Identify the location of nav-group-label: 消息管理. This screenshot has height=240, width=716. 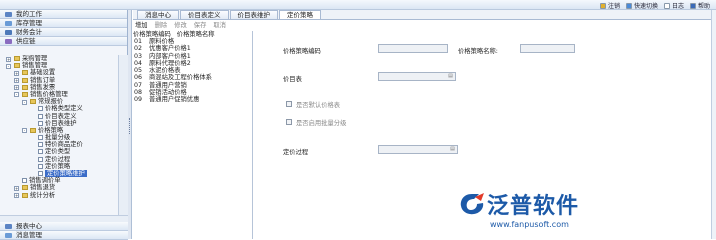
(29, 235).